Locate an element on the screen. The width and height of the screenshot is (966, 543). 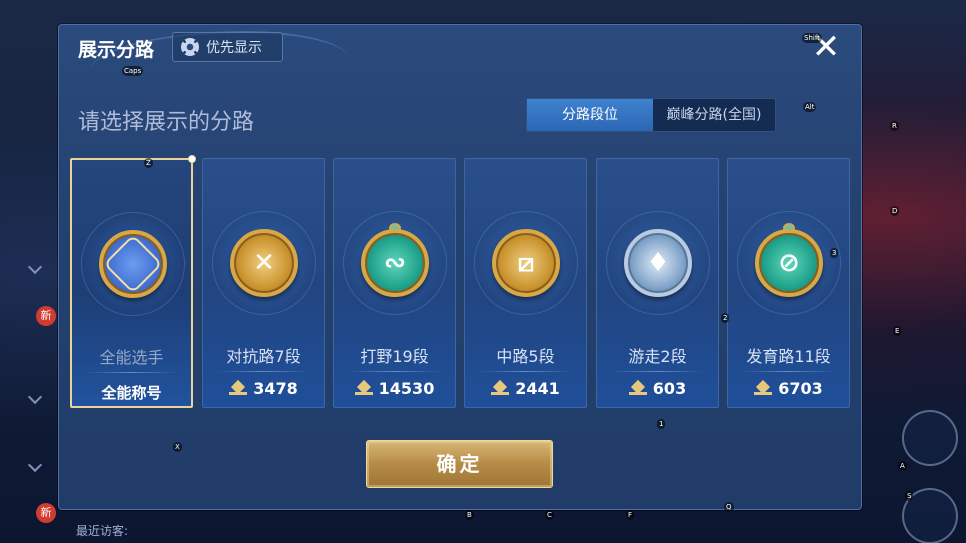
key-hint-q: Q is located at coordinates (729, 507).